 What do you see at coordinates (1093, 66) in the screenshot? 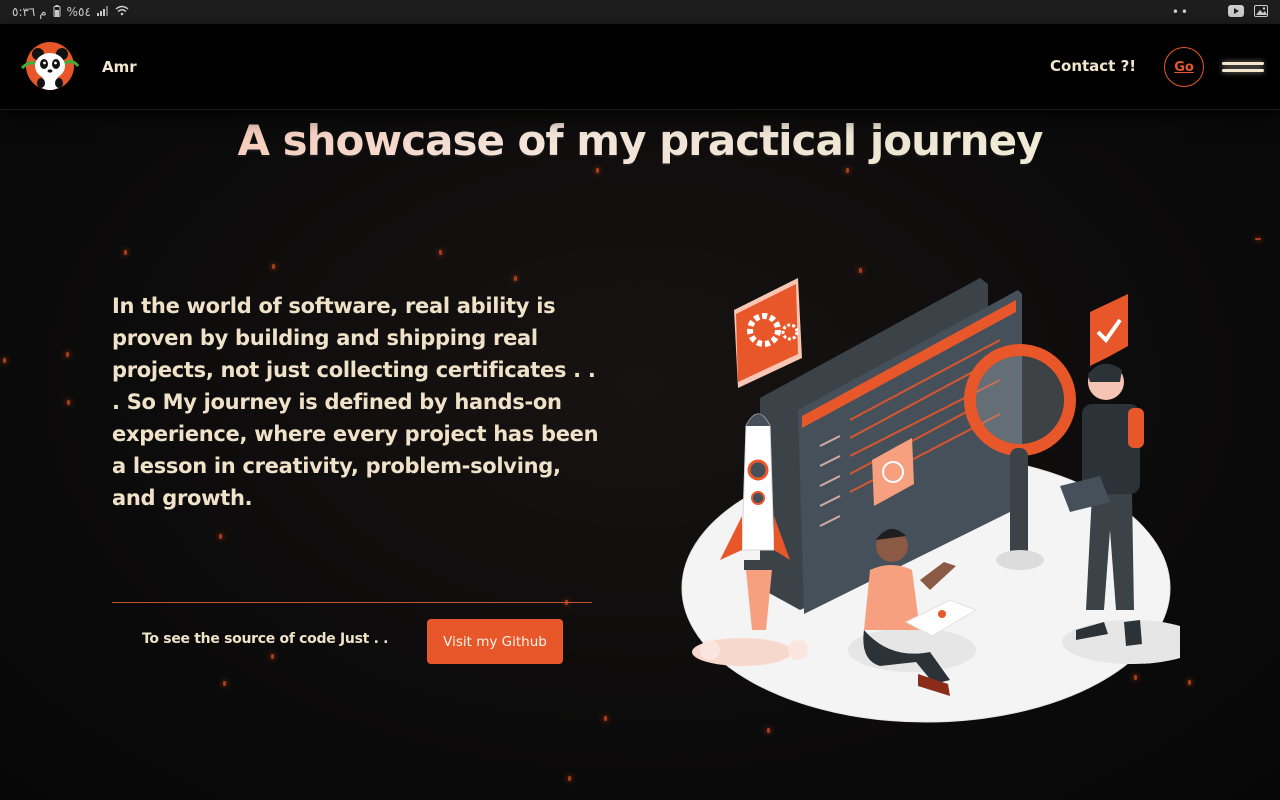
I see `contact-link: Contact ?!` at bounding box center [1093, 66].